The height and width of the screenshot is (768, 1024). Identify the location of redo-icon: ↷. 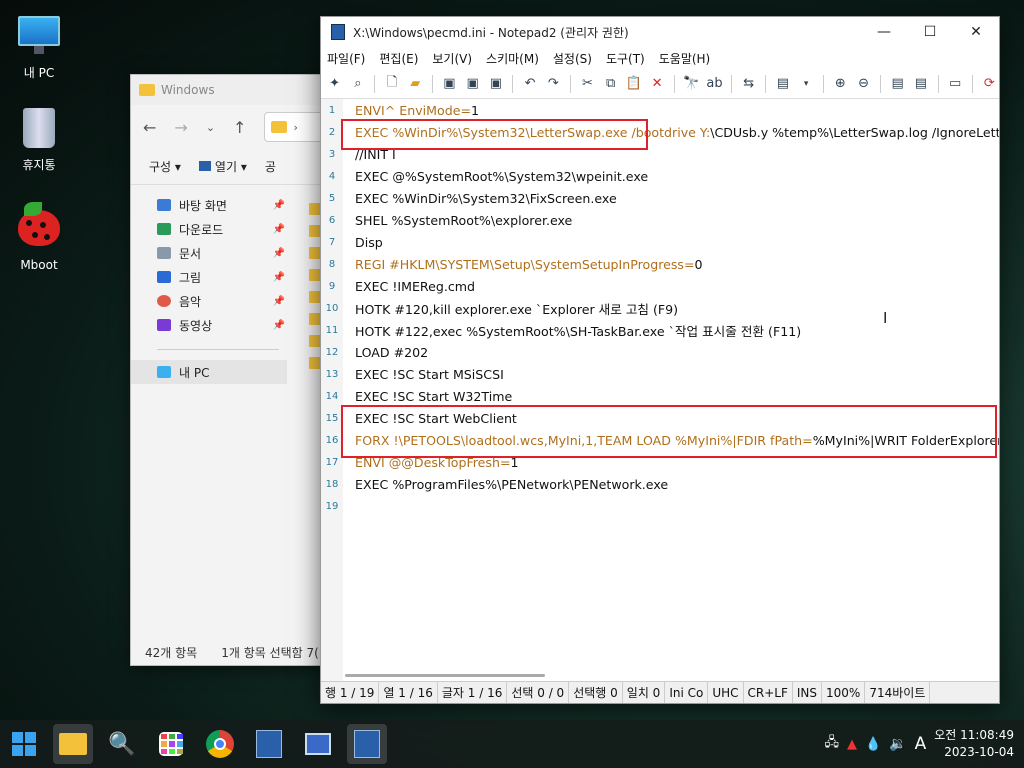
(553, 84).